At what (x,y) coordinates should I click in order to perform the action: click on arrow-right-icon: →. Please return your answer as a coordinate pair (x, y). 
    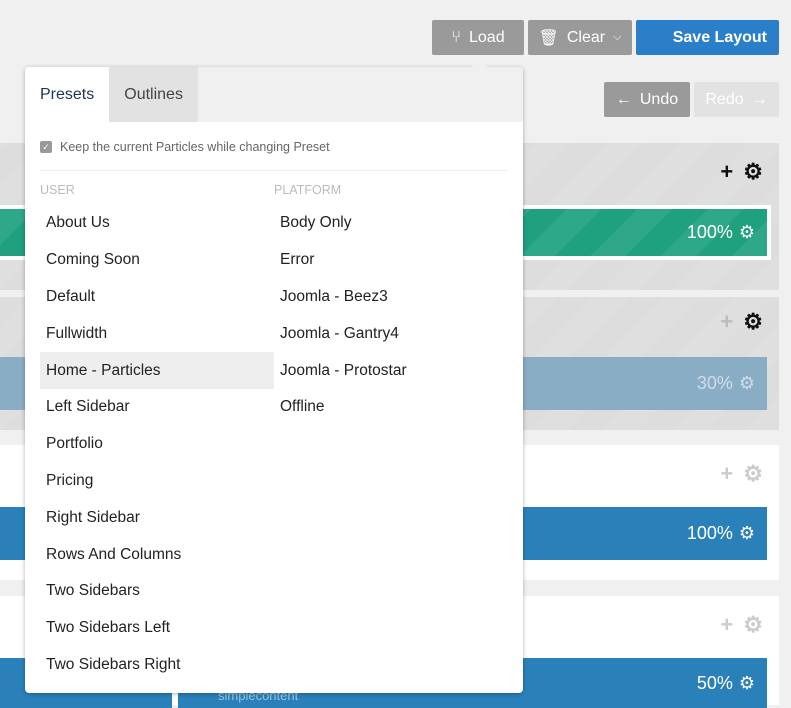
    Looking at the image, I should click on (759, 99).